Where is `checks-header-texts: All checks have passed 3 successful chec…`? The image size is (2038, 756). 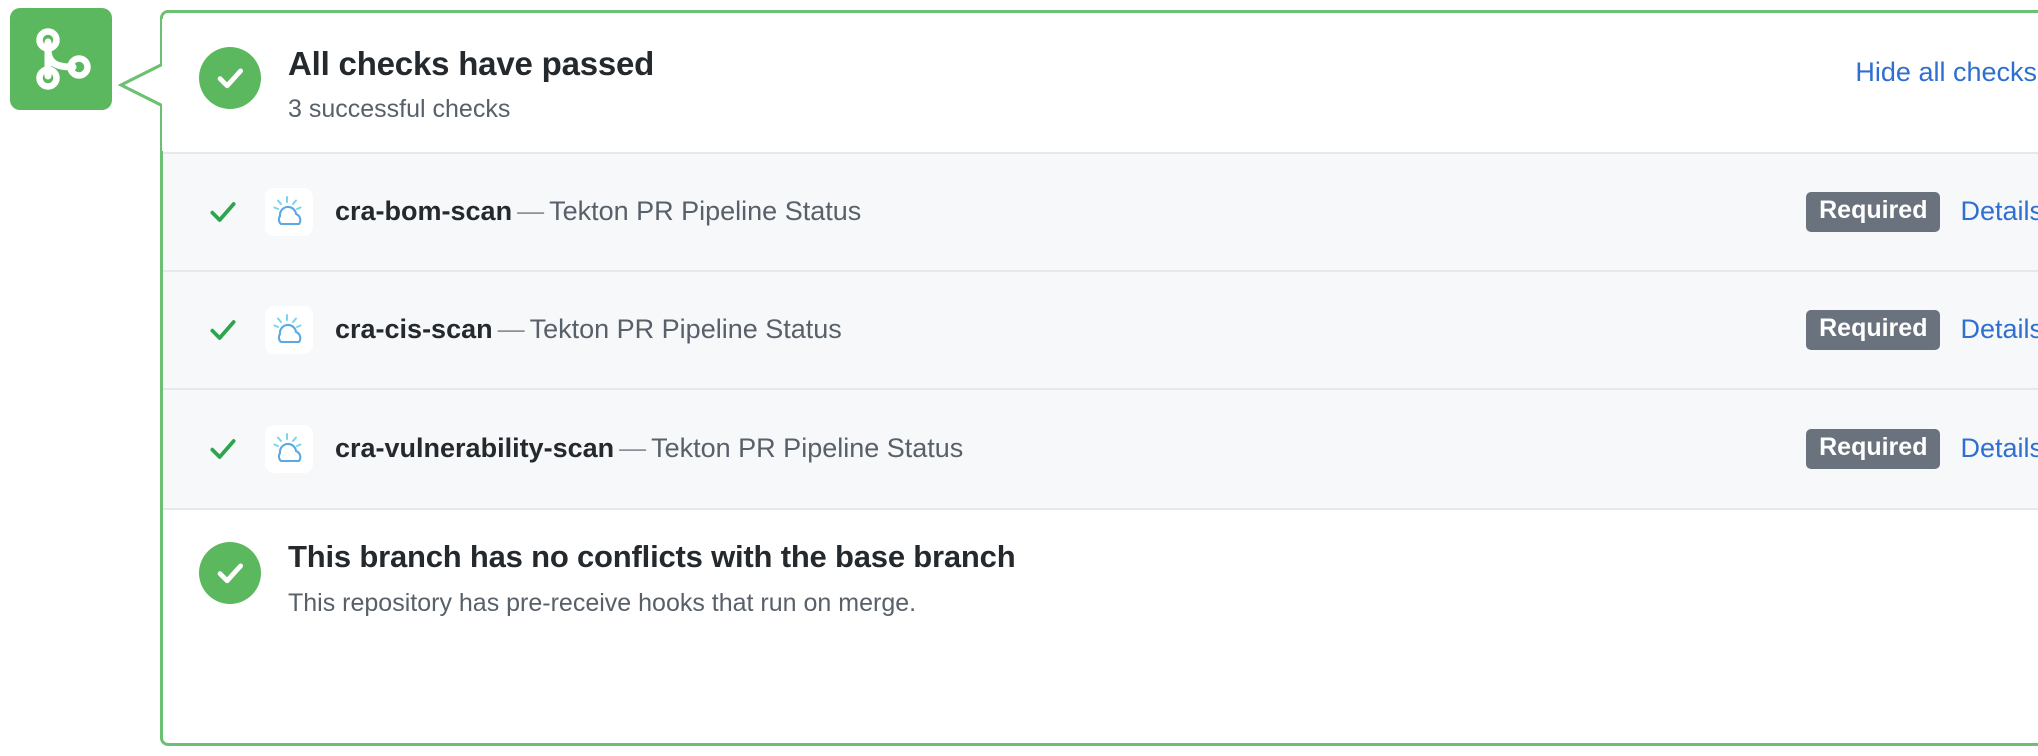 checks-header-texts: All checks have passed 3 successful chec… is located at coordinates (1071, 84).